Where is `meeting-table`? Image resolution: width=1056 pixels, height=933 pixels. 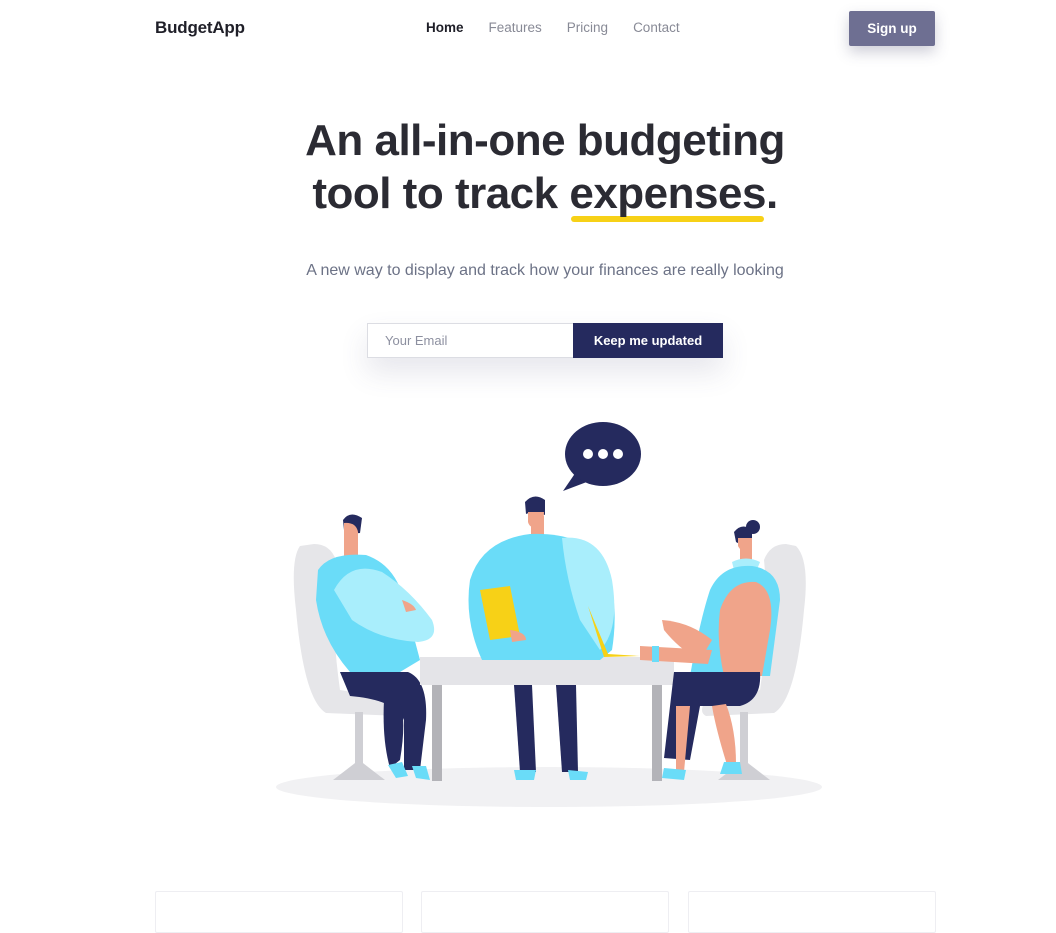 meeting-table is located at coordinates (547, 719).